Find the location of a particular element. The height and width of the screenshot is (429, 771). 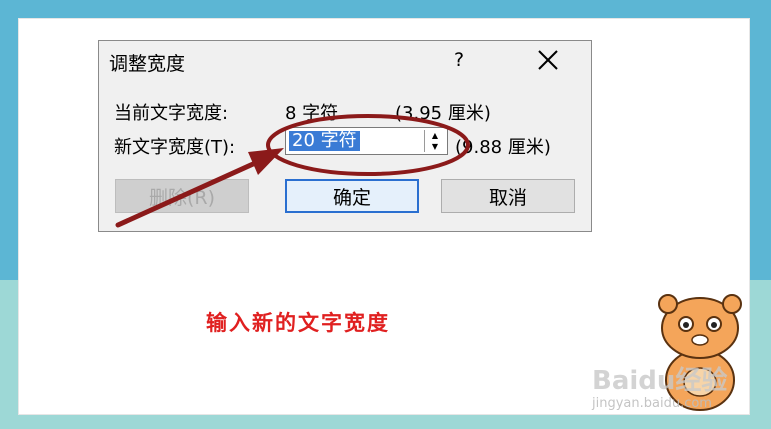

instruction-text: 输入新的文字宽度 is located at coordinates (298, 322).